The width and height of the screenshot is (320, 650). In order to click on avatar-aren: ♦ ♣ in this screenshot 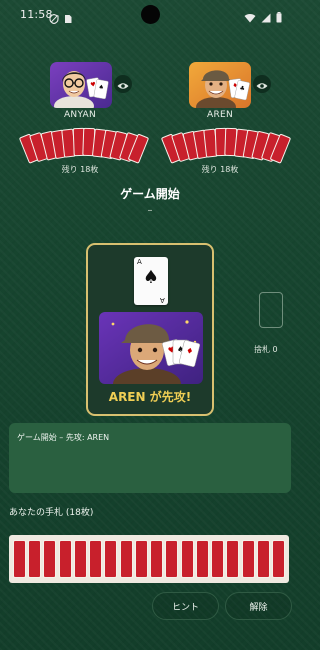, I will do `click(220, 85)`.